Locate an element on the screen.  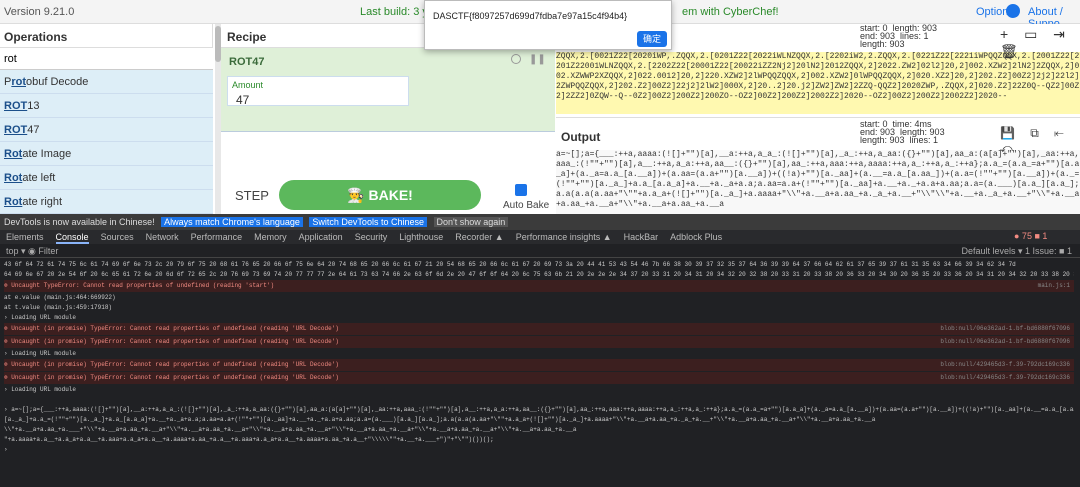
operation-item: ROT47 is located at coordinates (106, 130).